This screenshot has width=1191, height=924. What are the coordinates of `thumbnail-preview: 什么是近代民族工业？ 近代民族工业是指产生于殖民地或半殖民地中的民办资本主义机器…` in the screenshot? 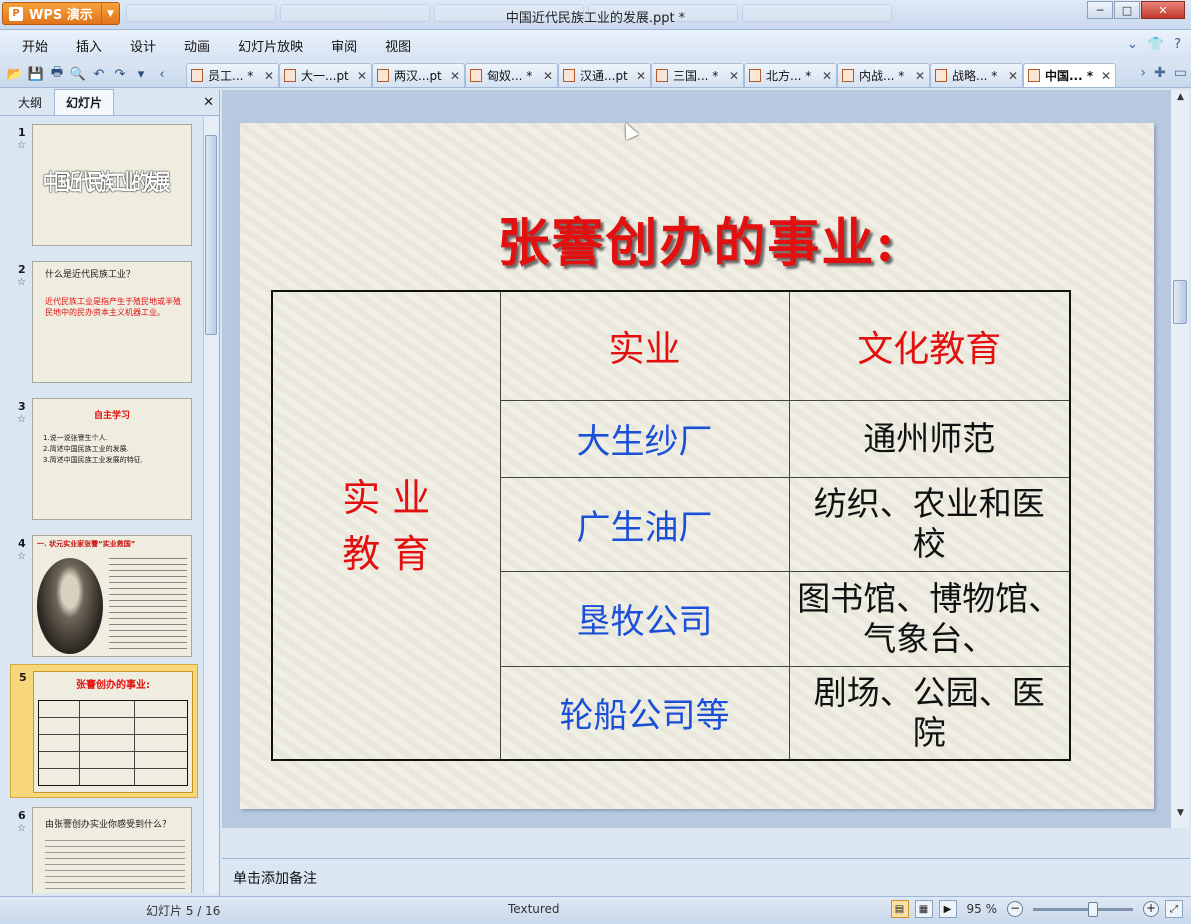 It's located at (112, 322).